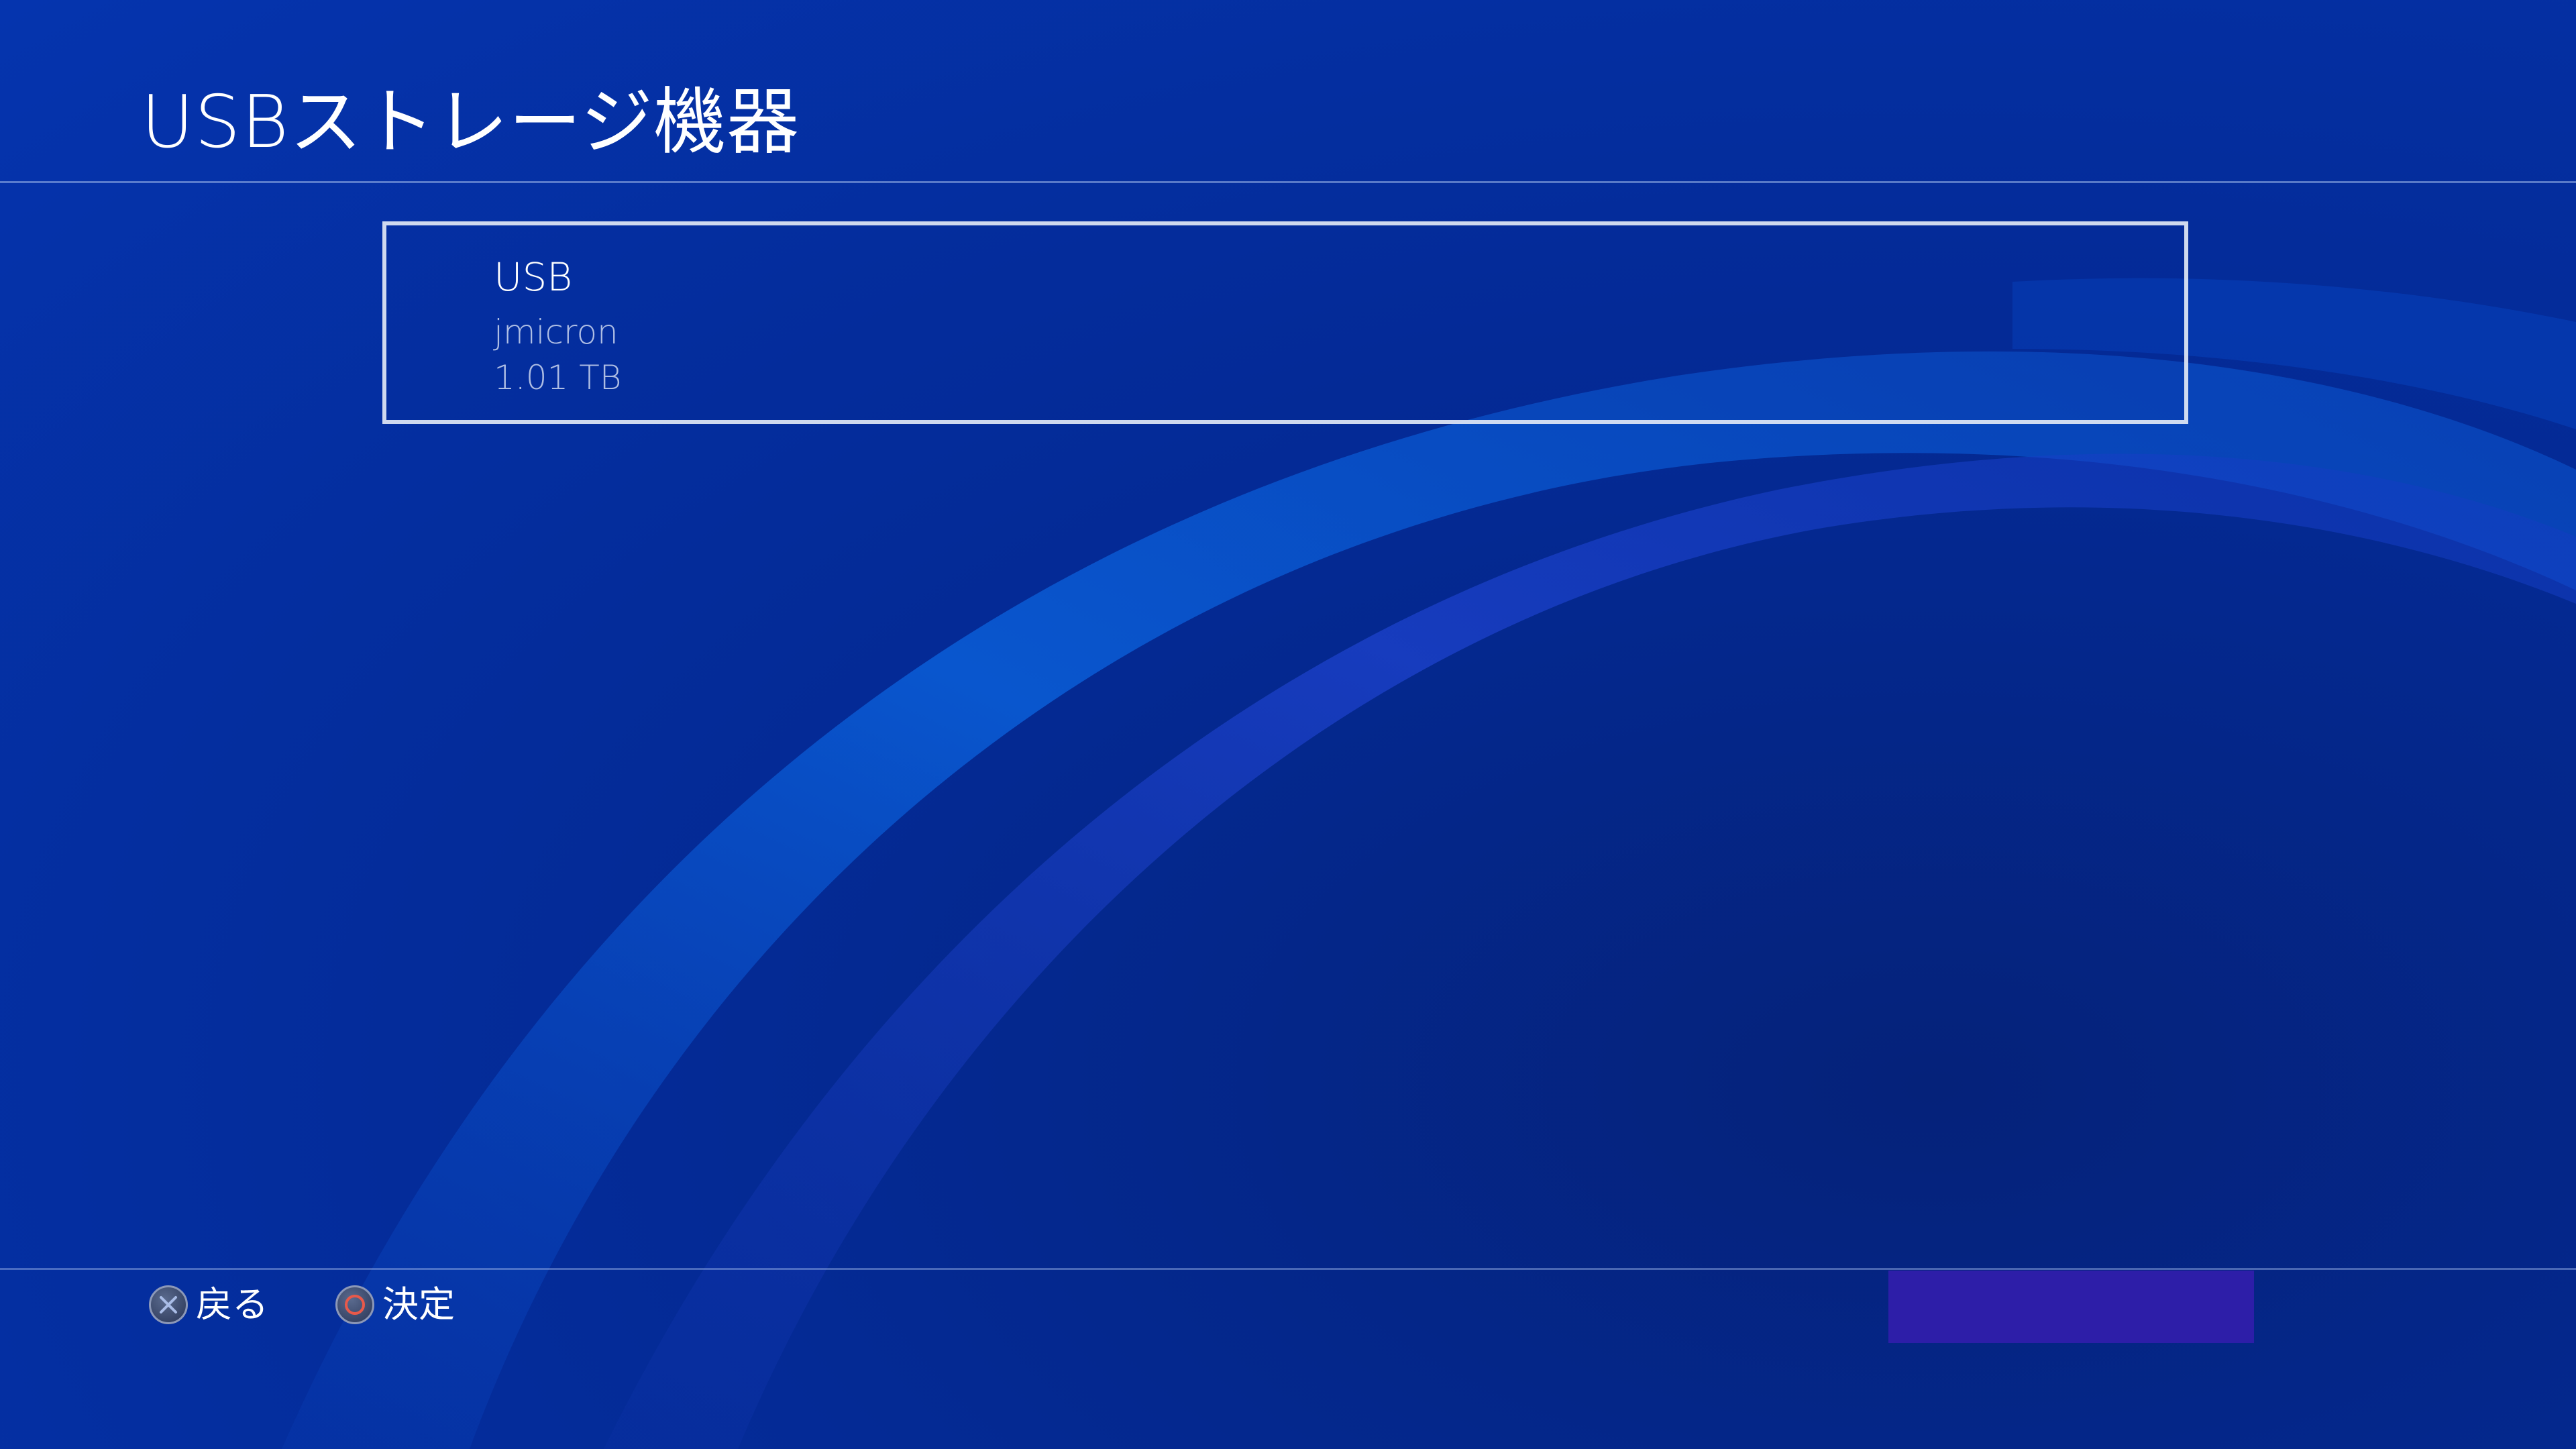 This screenshot has height=1449, width=2576. I want to click on confirm-label: 決定, so click(418, 1304).